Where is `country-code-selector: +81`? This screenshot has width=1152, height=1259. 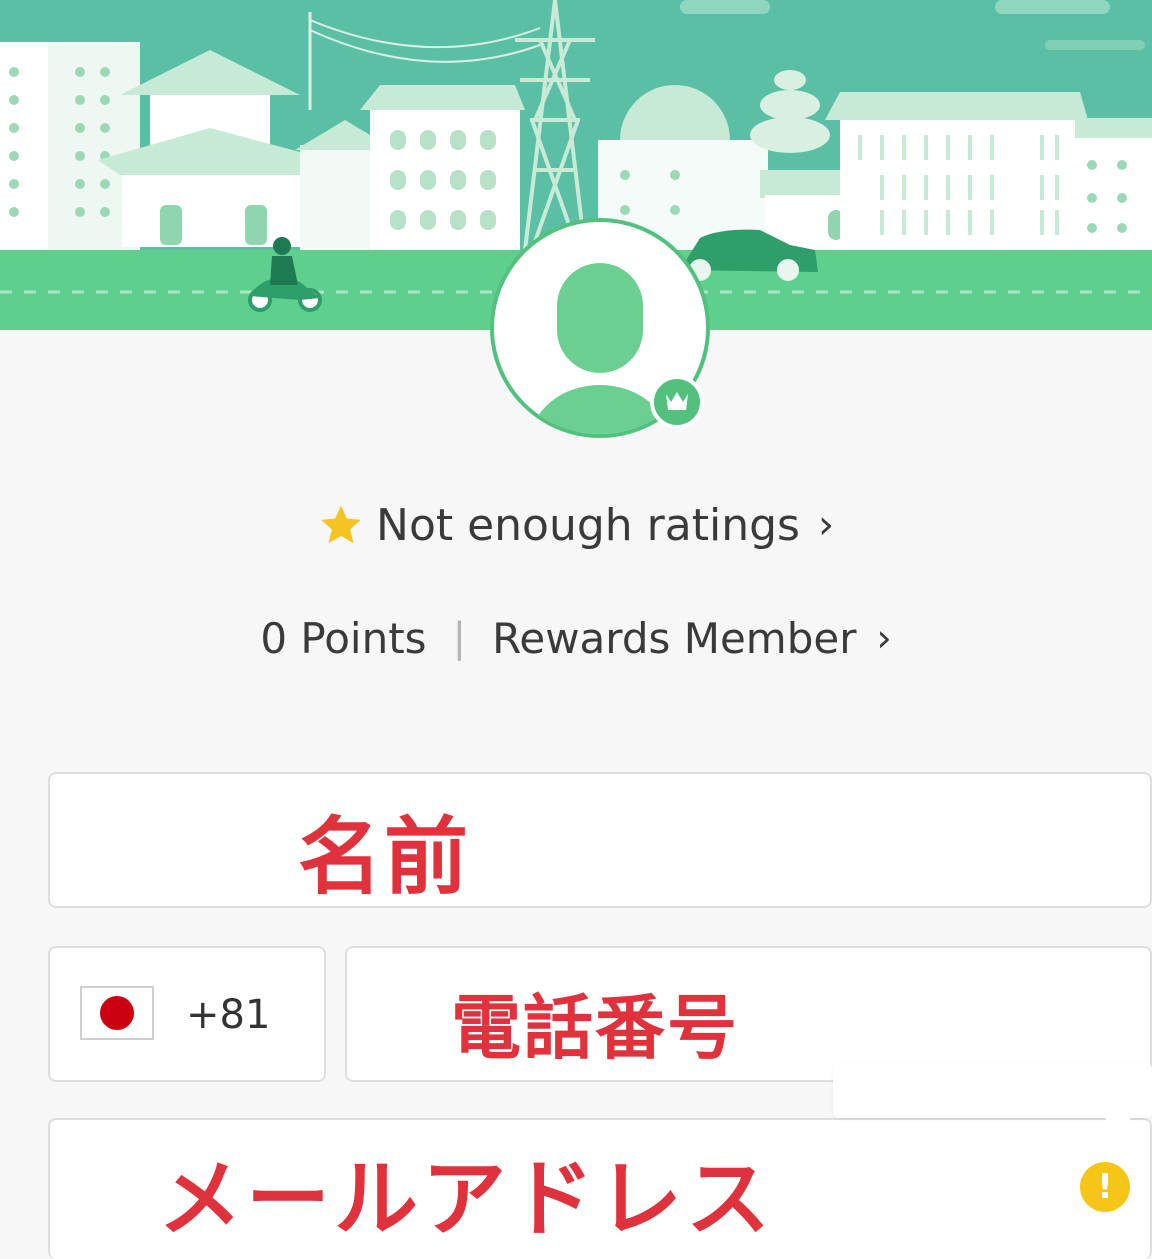 country-code-selector: +81 is located at coordinates (187, 1014).